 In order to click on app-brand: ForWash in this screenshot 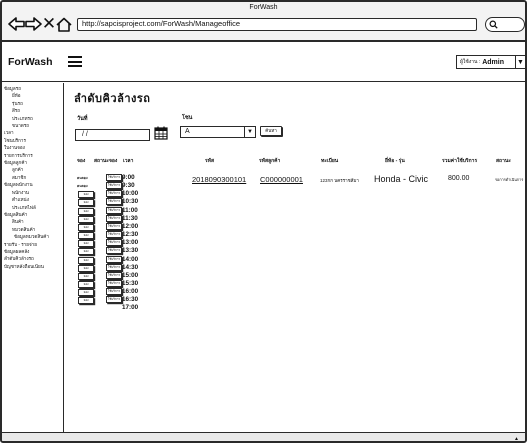, I will do `click(30, 62)`.